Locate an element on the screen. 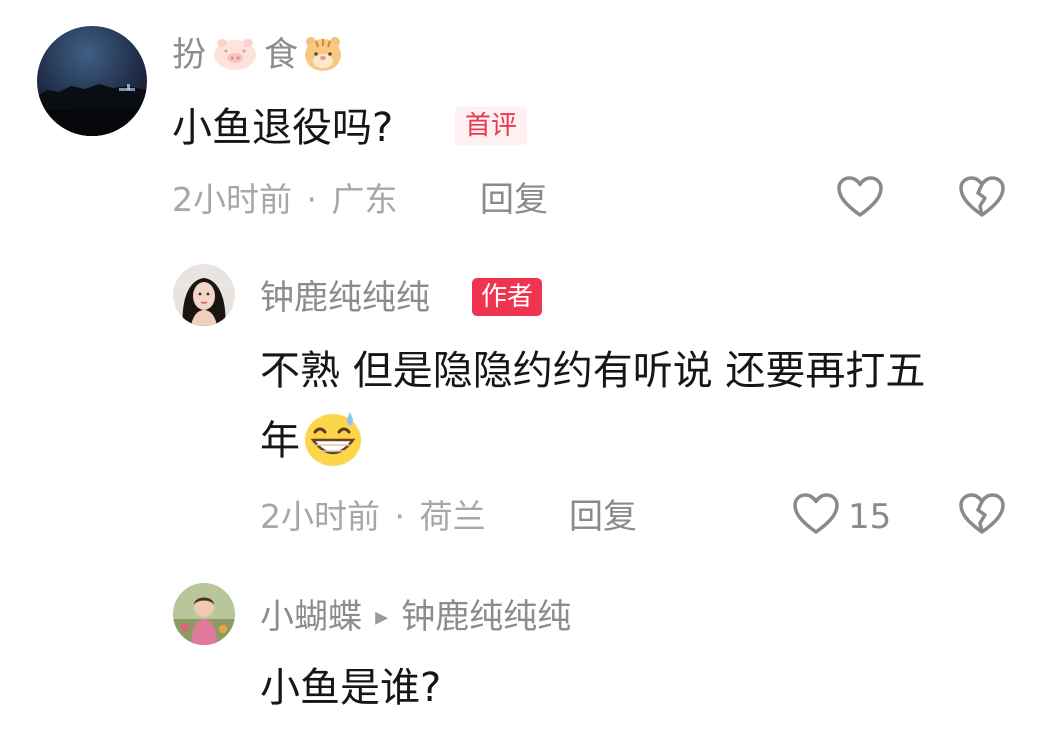 The width and height of the screenshot is (1060, 730). comment-text-2-line-1: 不熟 但是隐隐约约有听说 还要再打五 is located at coordinates (593, 371).